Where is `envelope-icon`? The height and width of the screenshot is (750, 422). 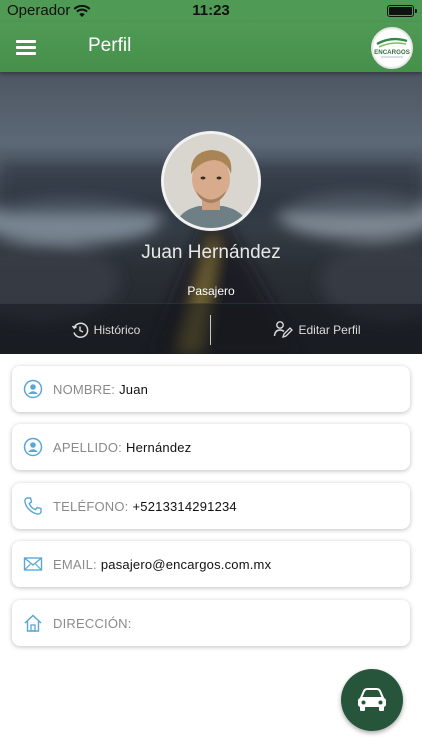
envelope-icon is located at coordinates (33, 564).